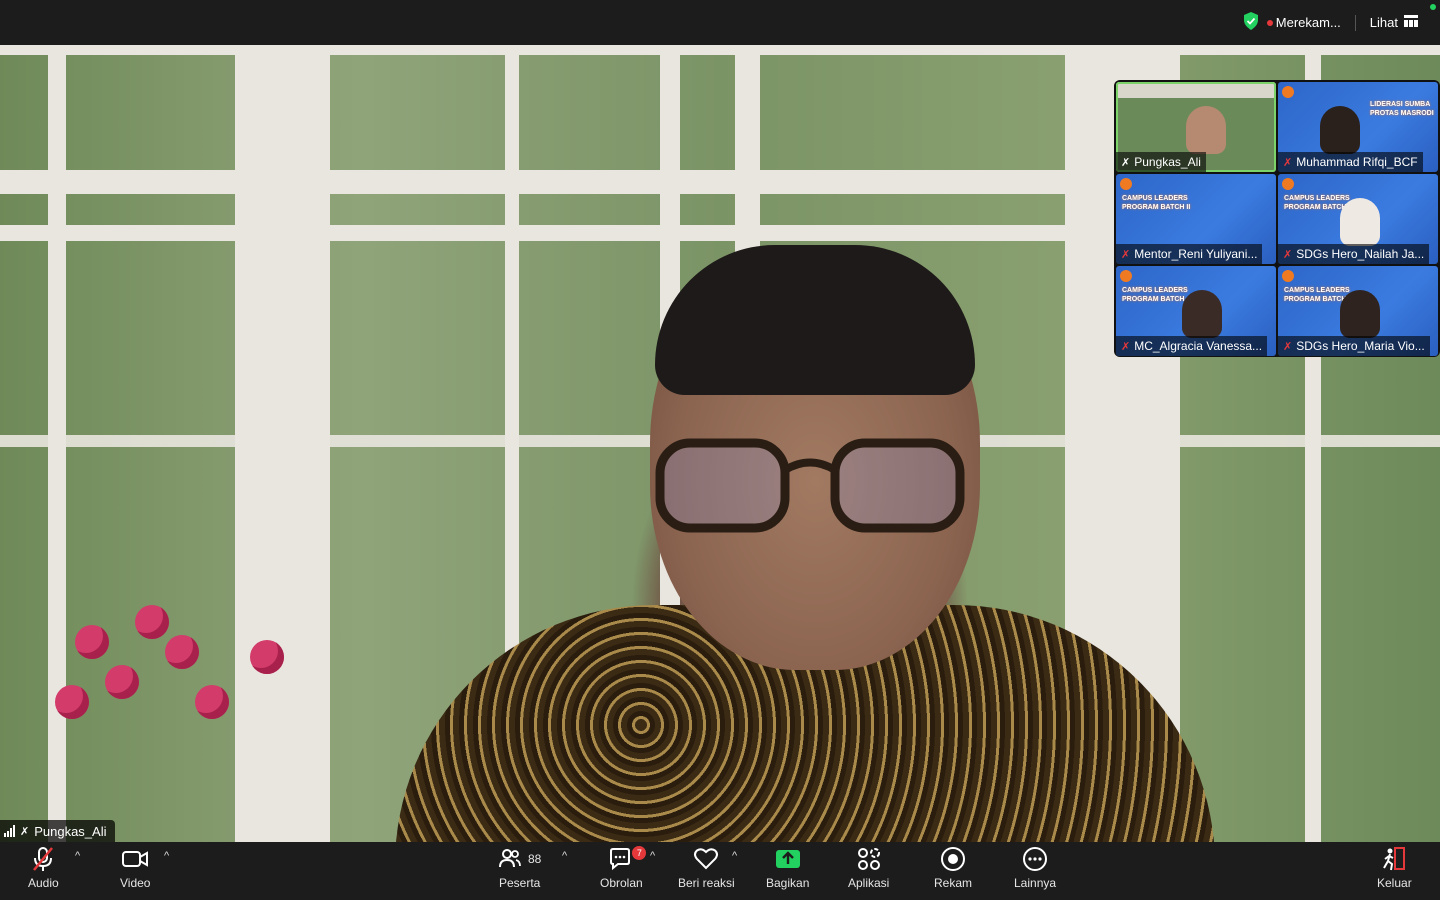 This screenshot has width=1440, height=900. I want to click on record-icon, so click(953, 859).